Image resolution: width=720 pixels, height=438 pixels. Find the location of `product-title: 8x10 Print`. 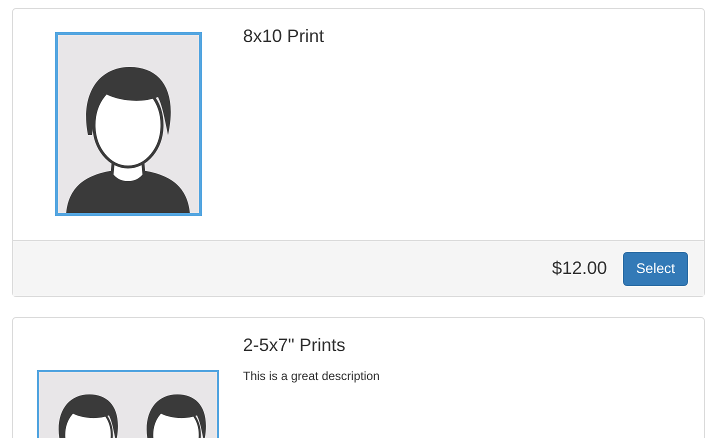

product-title: 8x10 Print is located at coordinates (283, 36).